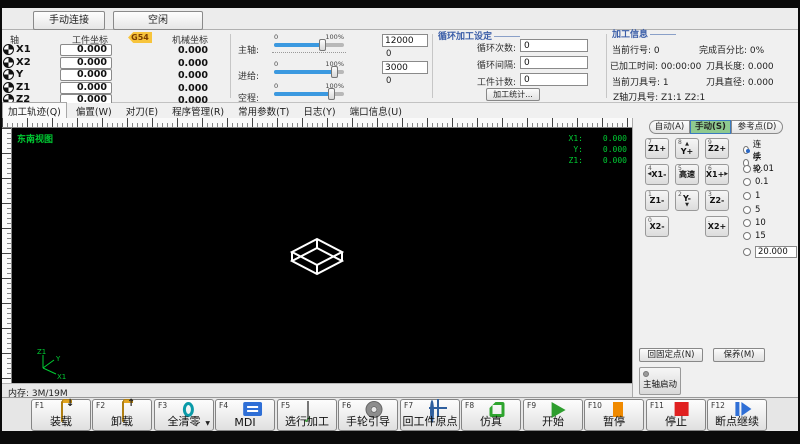  What do you see at coordinates (717, 200) in the screenshot?
I see `jog-z2-minus-button: 3 Z2-` at bounding box center [717, 200].